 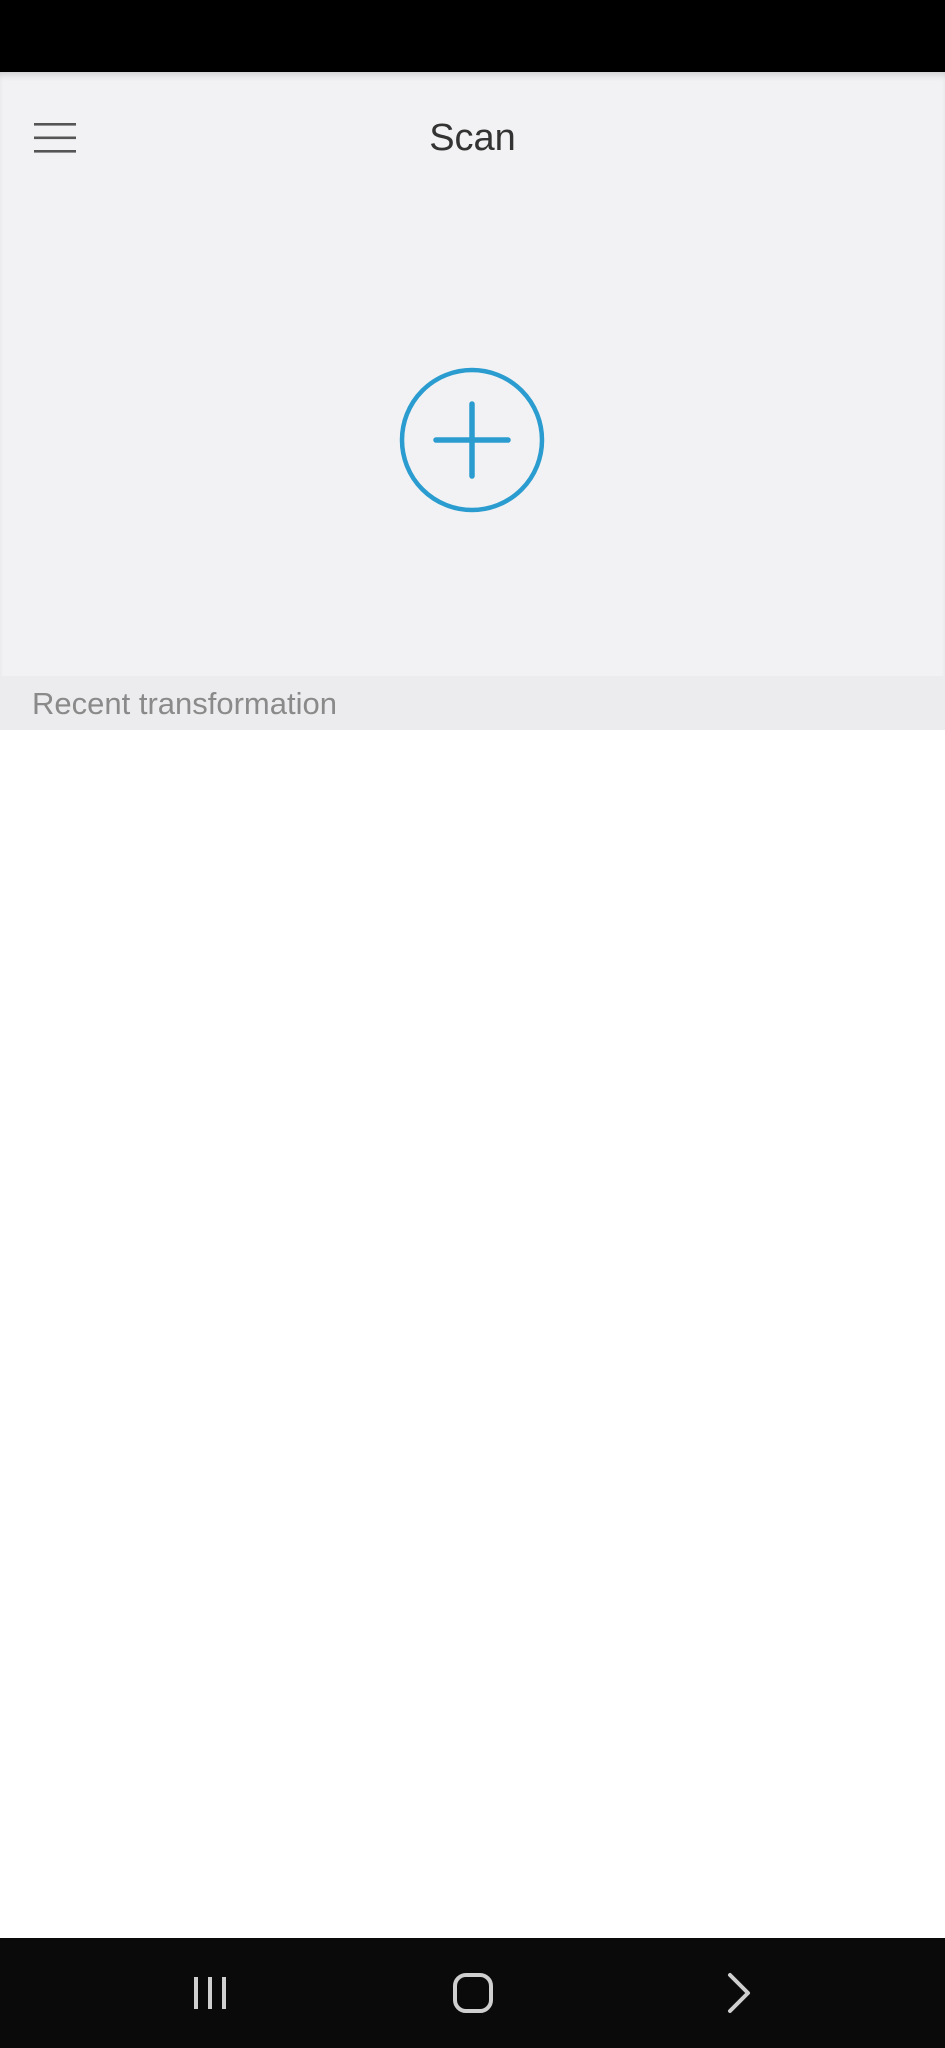 I want to click on circle-plus-icon, so click(x=472, y=440).